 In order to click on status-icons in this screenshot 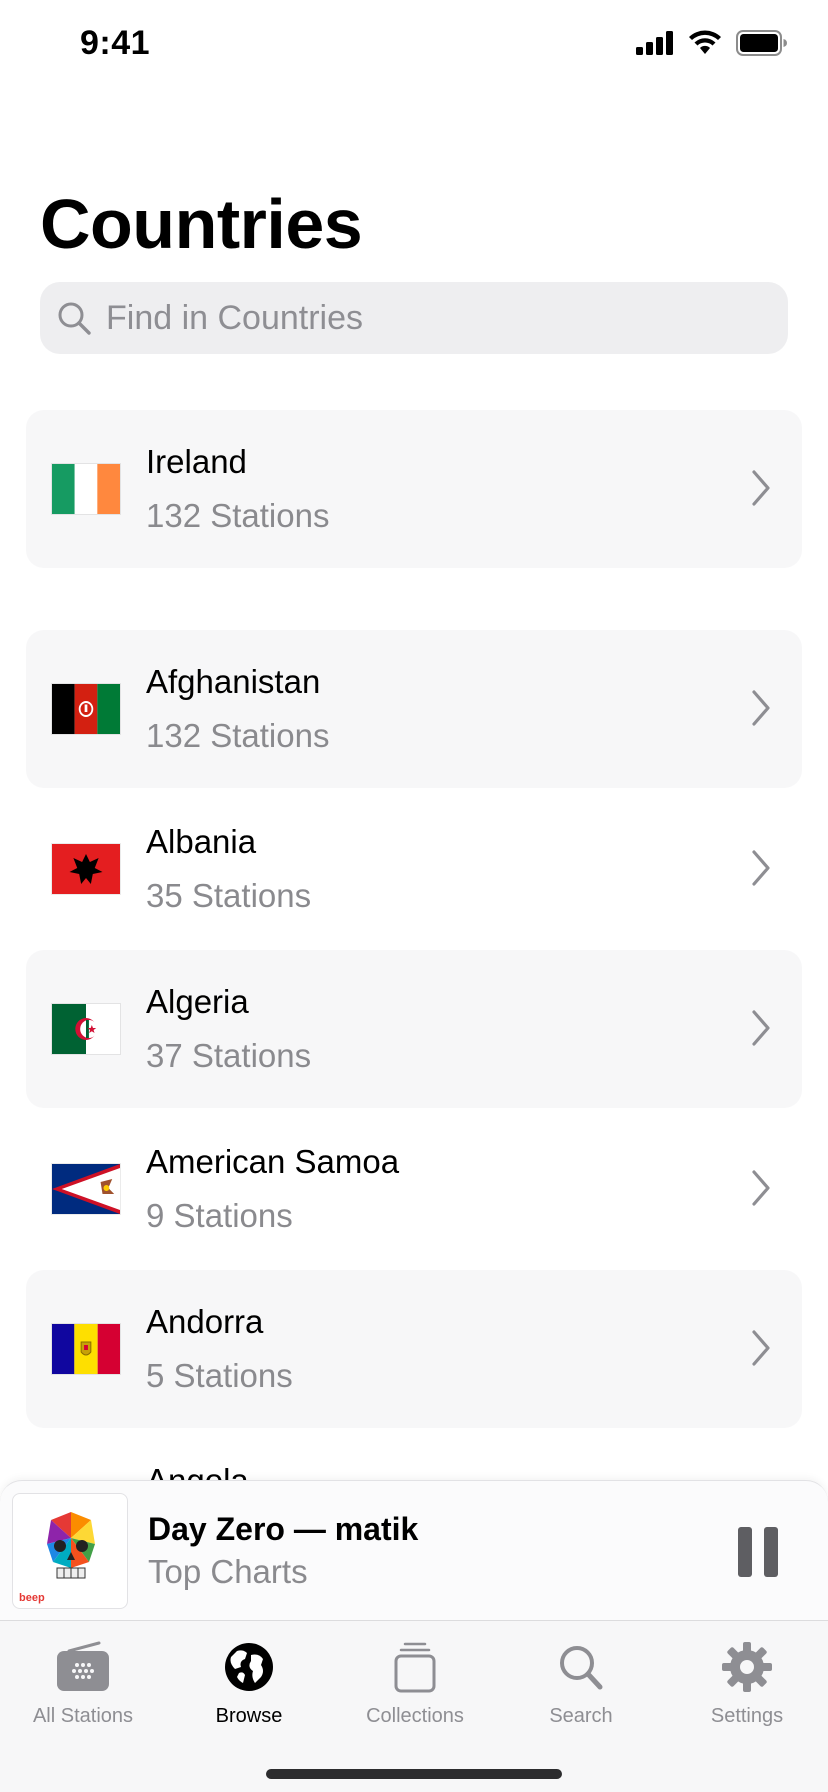, I will do `click(712, 43)`.